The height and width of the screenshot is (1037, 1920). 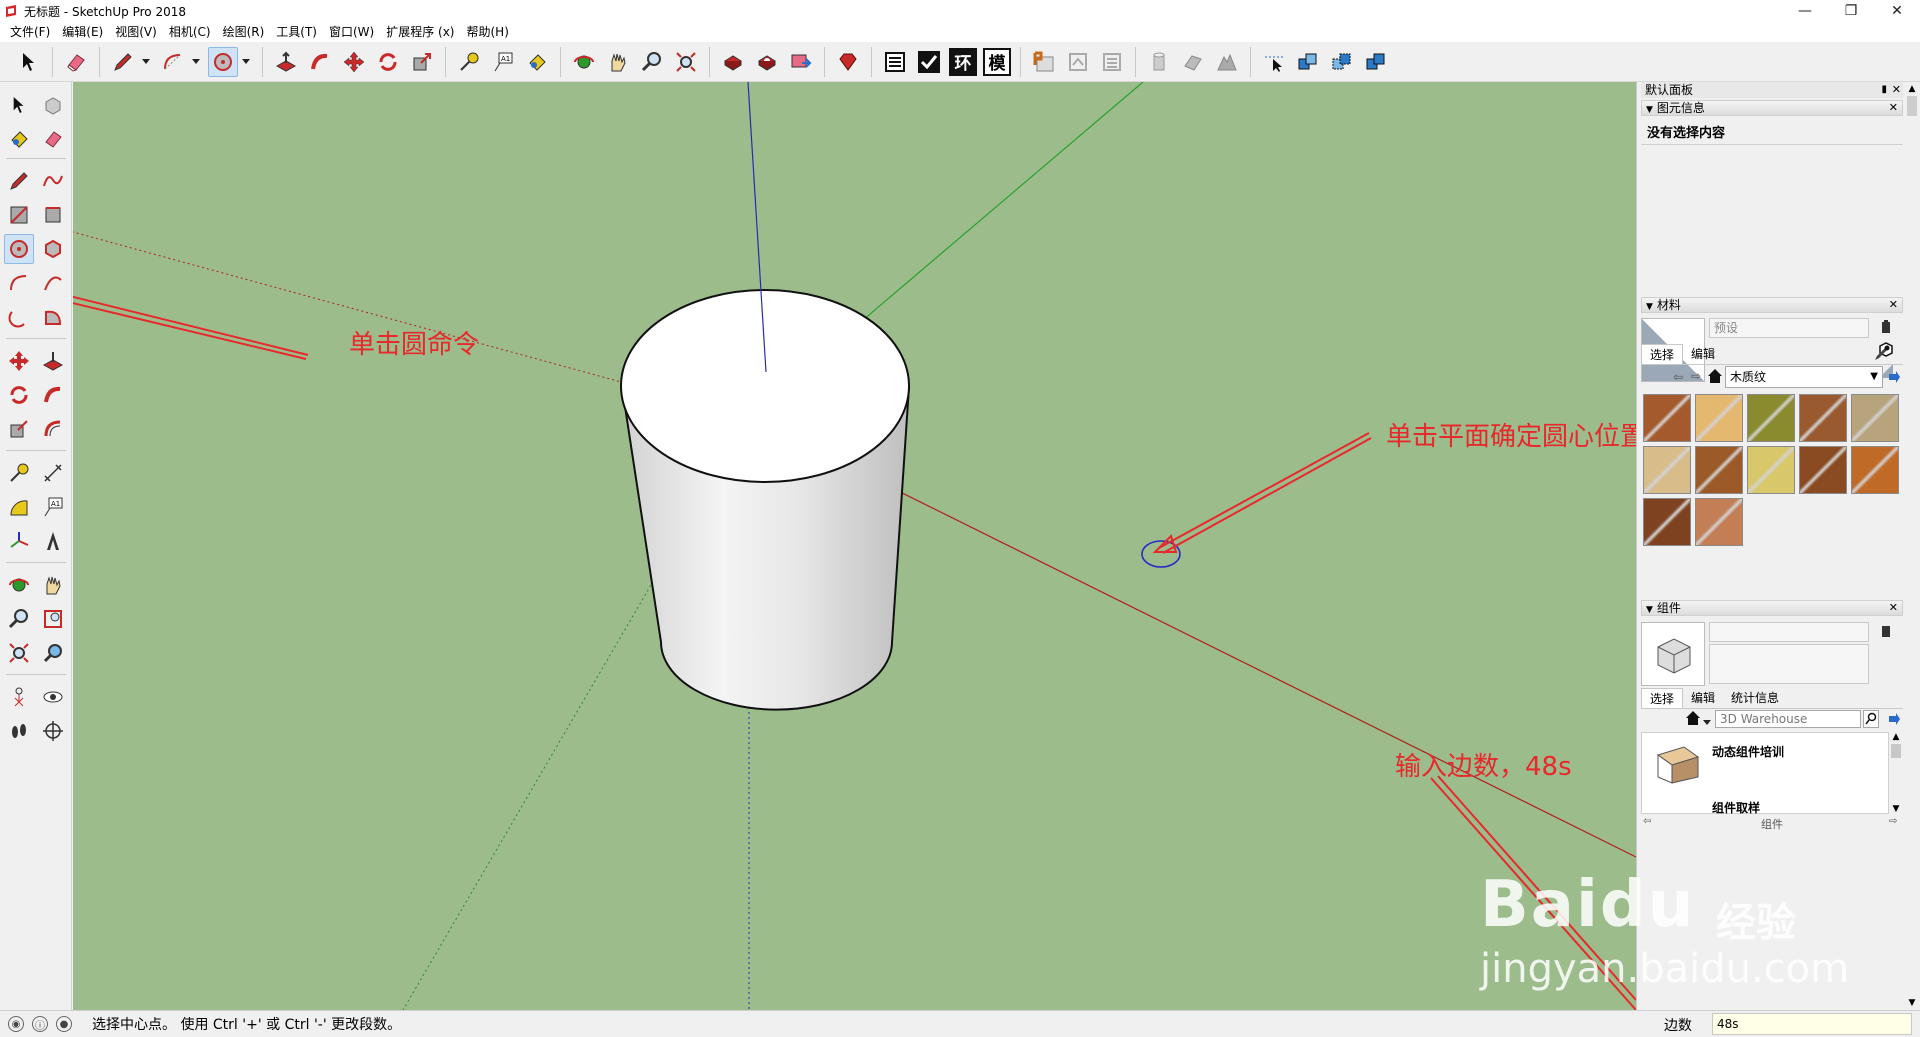 What do you see at coordinates (1882, 354) in the screenshot?
I see `eyedropper-icon` at bounding box center [1882, 354].